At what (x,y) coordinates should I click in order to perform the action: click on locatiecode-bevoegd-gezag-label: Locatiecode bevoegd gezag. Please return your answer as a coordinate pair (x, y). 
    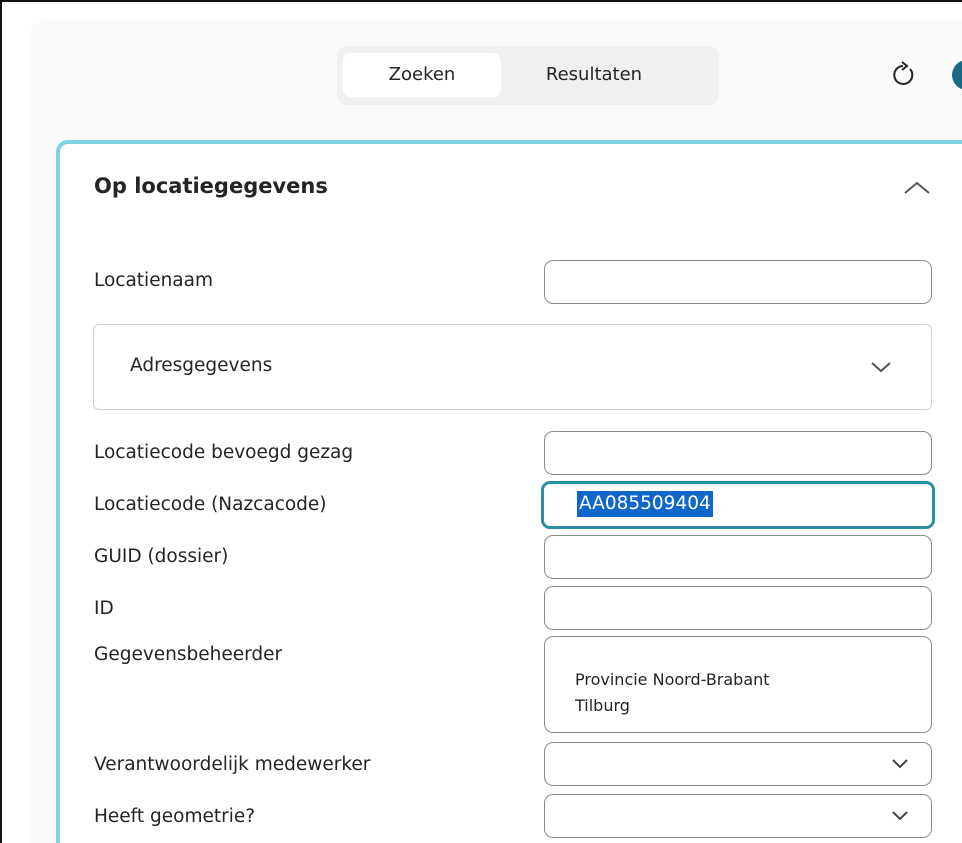
    Looking at the image, I should click on (224, 452).